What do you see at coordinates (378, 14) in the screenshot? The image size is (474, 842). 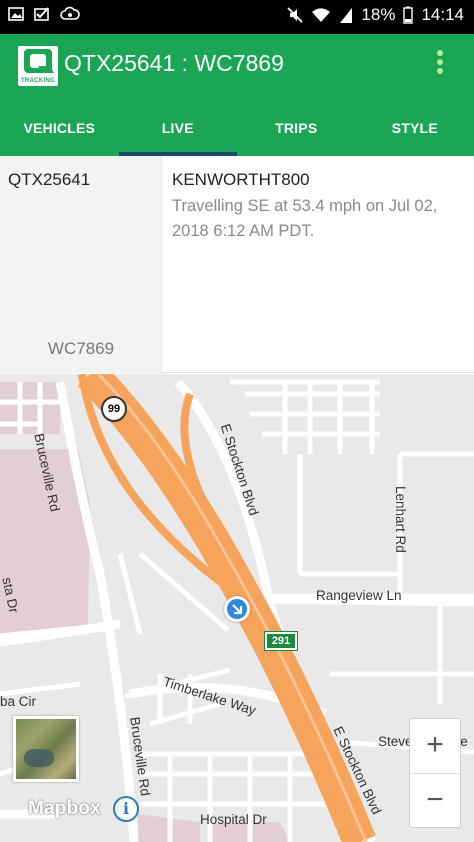 I see `battery-percent: 18%` at bounding box center [378, 14].